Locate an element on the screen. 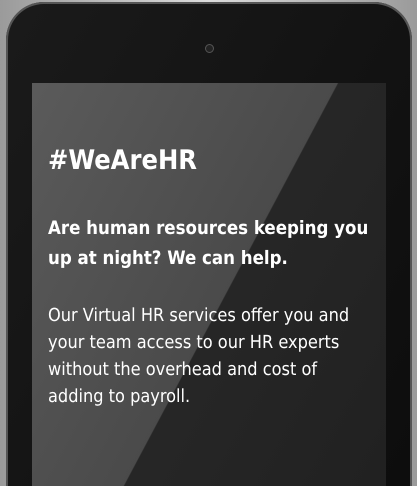 The height and width of the screenshot is (486, 417). camera-icon is located at coordinates (209, 48).